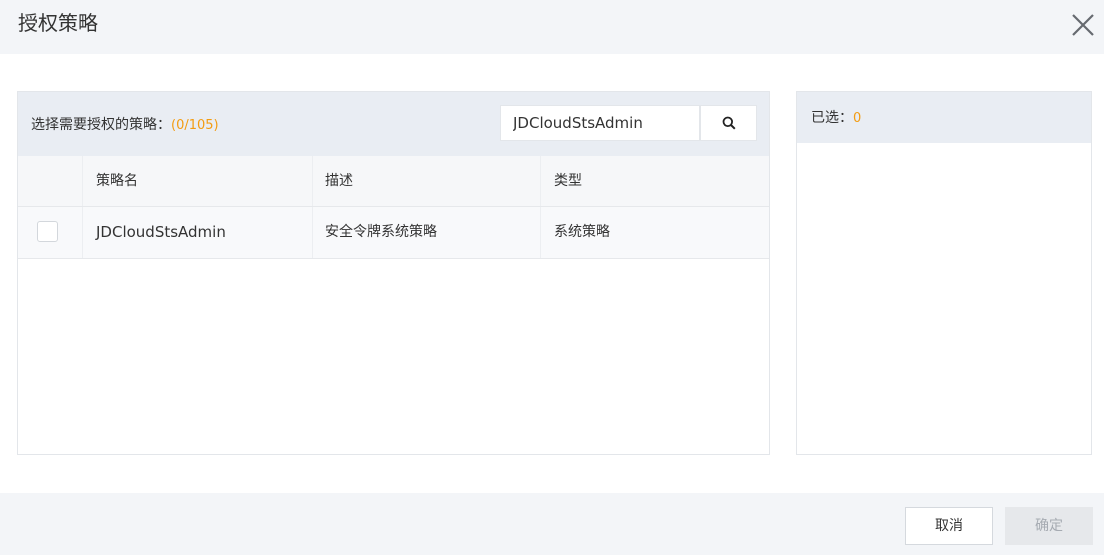 The width and height of the screenshot is (1104, 555). What do you see at coordinates (58, 23) in the screenshot?
I see `dialog-title: 授权策略` at bounding box center [58, 23].